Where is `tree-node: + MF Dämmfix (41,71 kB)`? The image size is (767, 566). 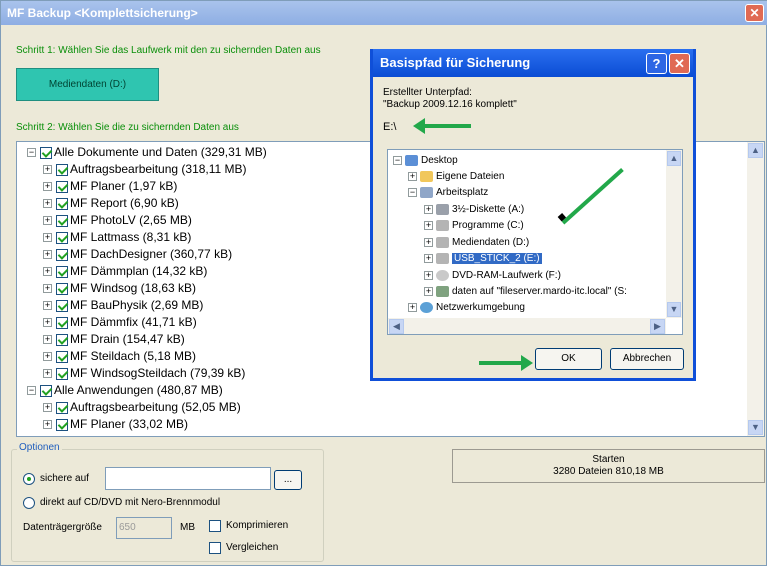 tree-node: + MF Dämmfix (41,71 kB) is located at coordinates (120, 322).